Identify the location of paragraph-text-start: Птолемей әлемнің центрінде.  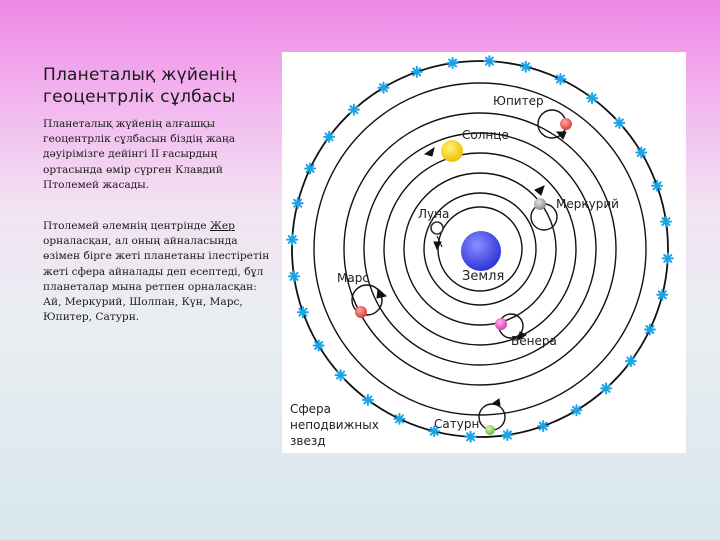
(126, 226).